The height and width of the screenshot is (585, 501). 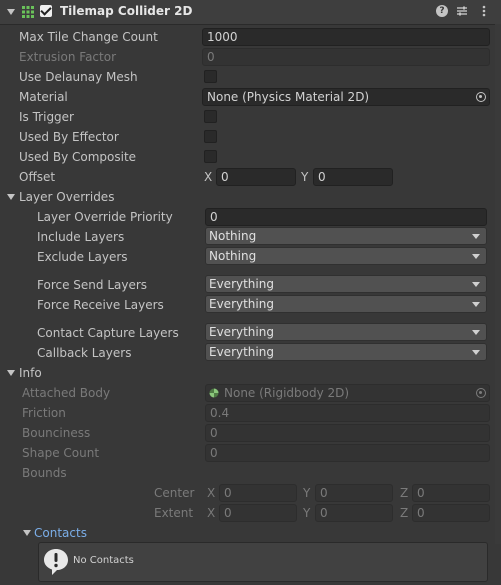 What do you see at coordinates (287, 393) in the screenshot?
I see `attached-body-value: None (Rigidbody 2D)` at bounding box center [287, 393].